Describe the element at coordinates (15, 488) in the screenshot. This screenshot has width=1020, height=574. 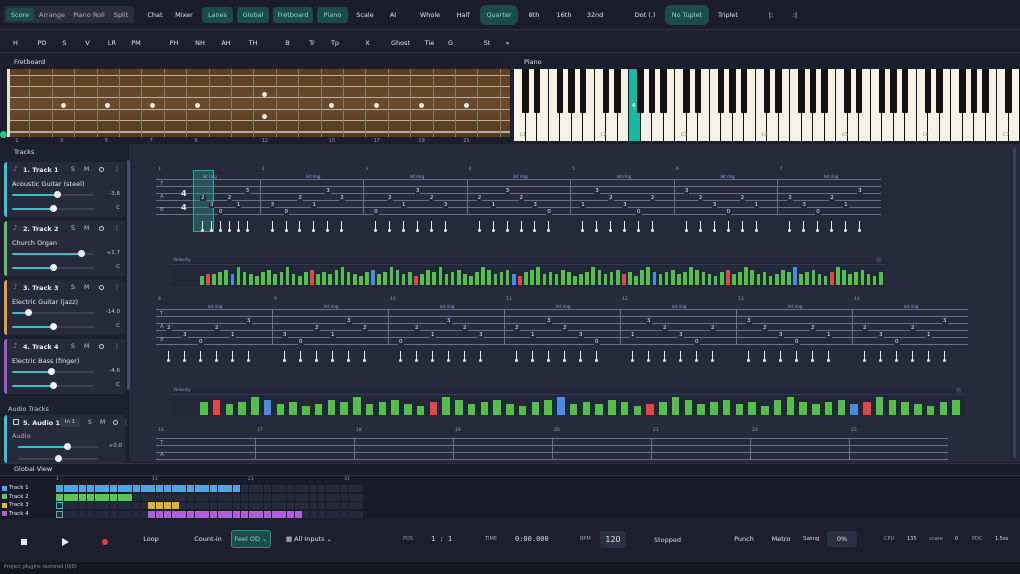
I see `global-row-label: Track 1` at that location.